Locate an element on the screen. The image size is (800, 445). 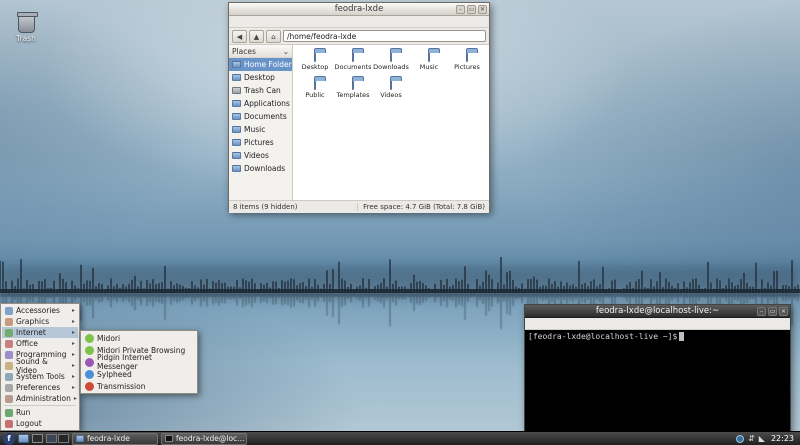
shell-prompt: [feodra-lxde@localhost-live ~]$ is located at coordinates (603, 336).